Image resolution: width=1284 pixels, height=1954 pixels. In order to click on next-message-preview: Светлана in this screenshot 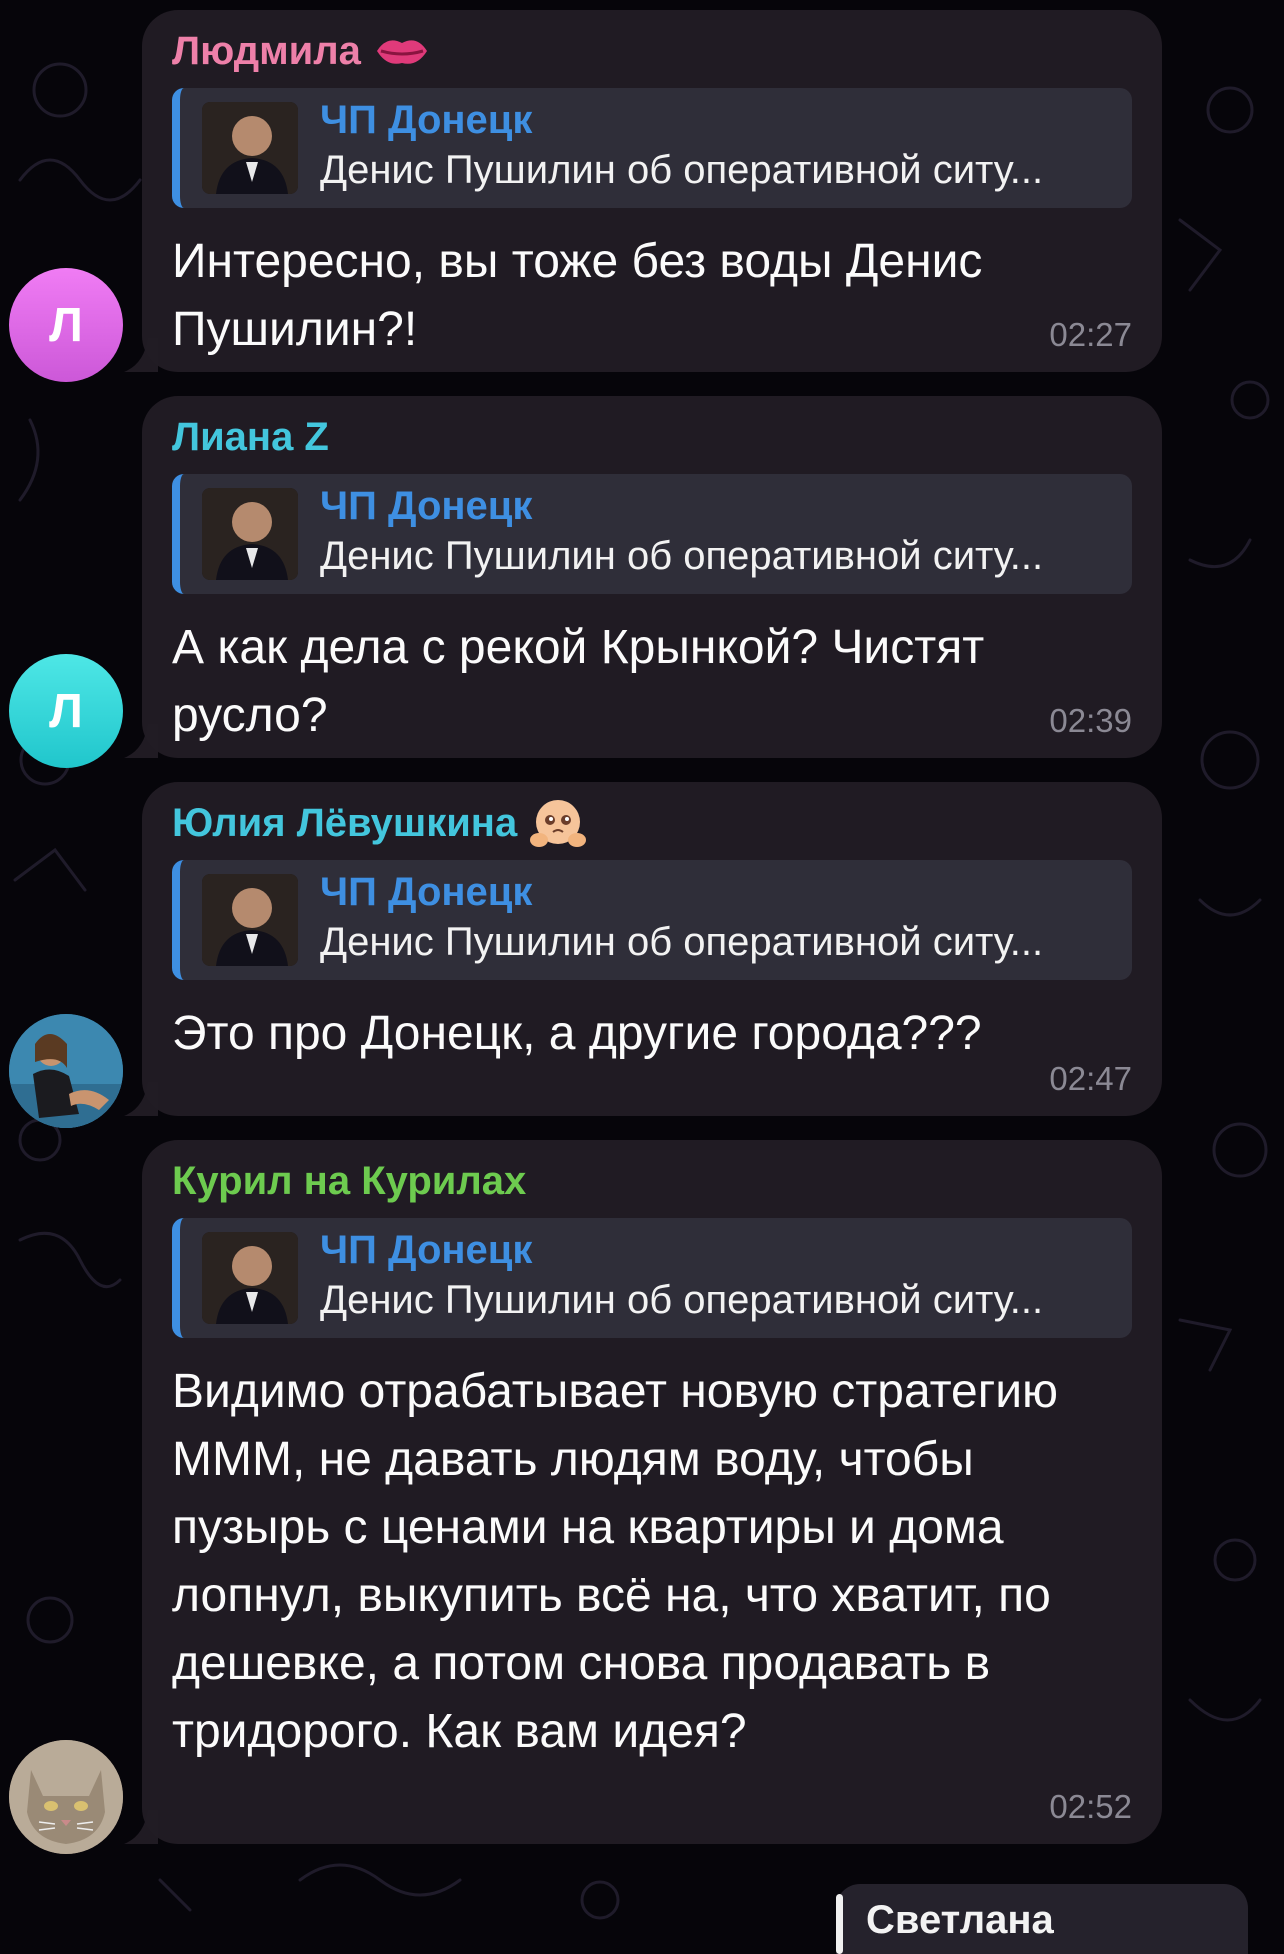, I will do `click(1042, 1919)`.